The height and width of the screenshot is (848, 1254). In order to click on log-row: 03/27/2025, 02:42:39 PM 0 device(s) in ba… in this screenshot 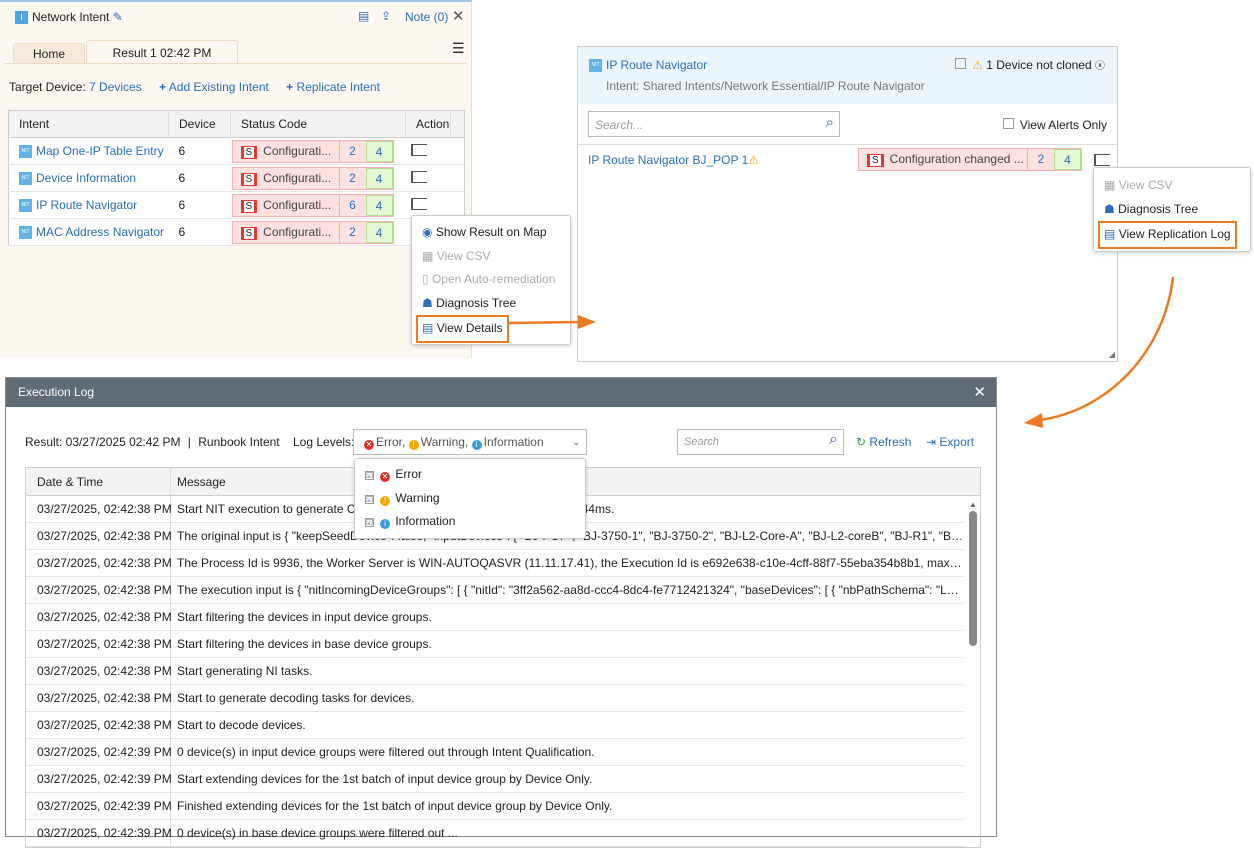, I will do `click(495, 833)`.